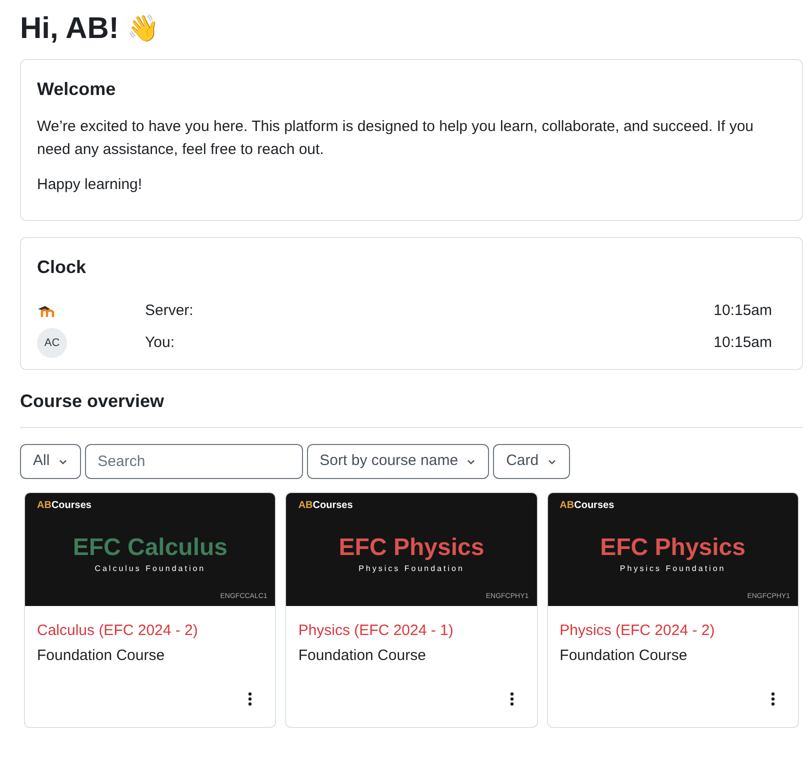 Image resolution: width=807 pixels, height=757 pixels. Describe the element at coordinates (52, 343) in the screenshot. I see `user-avatar: AC` at that location.